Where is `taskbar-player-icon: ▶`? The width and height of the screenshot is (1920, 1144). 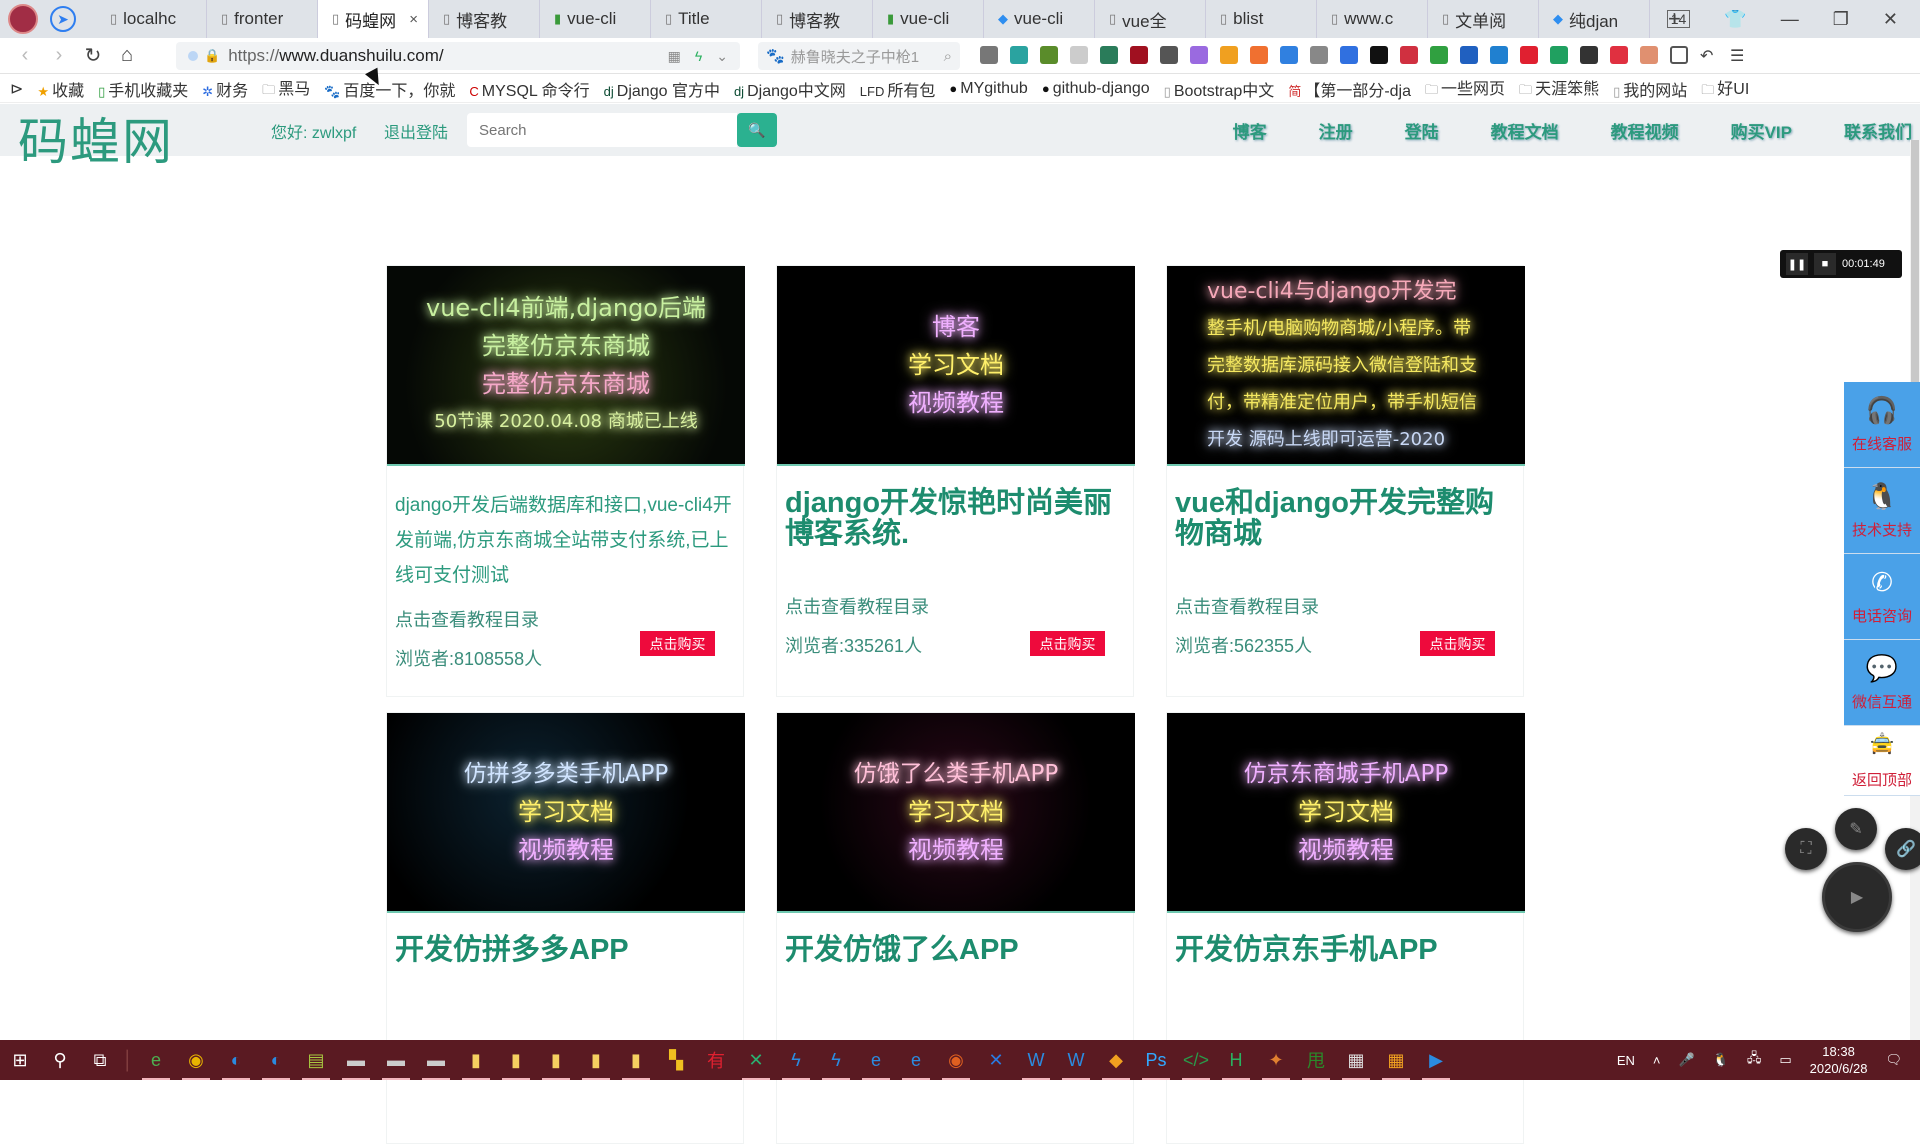 taskbar-player-icon: ▶ is located at coordinates (1436, 1060).